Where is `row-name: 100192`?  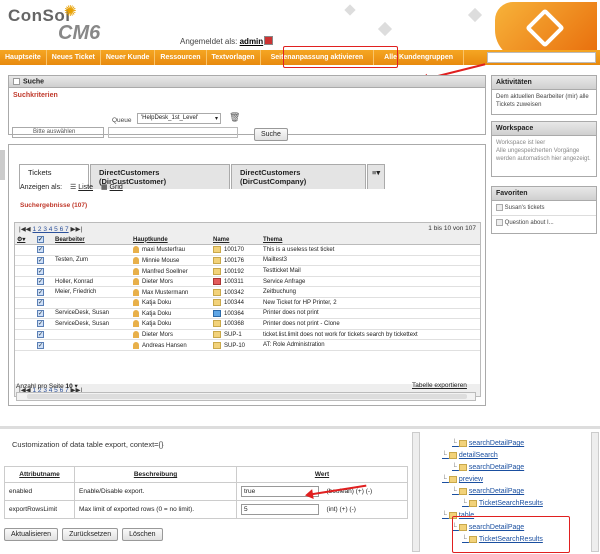 row-name: 100192 is located at coordinates (236, 271).